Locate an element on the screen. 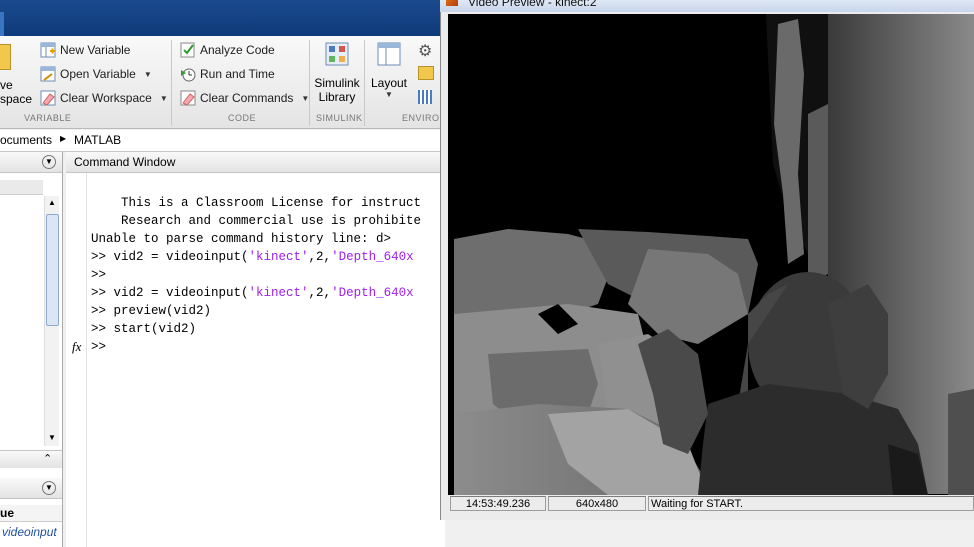 The width and height of the screenshot is (974, 547). simulink-label: Simulink is located at coordinates (337, 83).